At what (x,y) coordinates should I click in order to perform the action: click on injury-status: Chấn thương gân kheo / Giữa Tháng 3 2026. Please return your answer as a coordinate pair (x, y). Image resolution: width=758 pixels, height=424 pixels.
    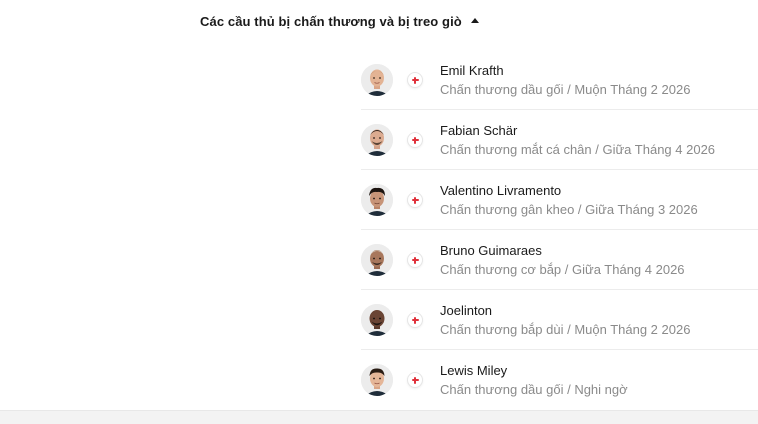
    Looking at the image, I should click on (569, 209).